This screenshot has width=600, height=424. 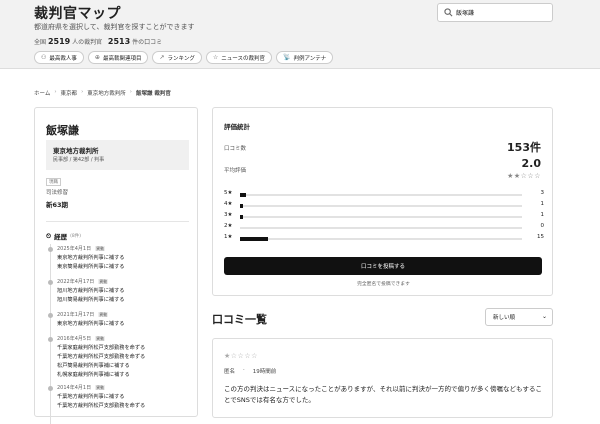 What do you see at coordinates (42, 93) in the screenshot?
I see `breadcrumb-home: ホーム` at bounding box center [42, 93].